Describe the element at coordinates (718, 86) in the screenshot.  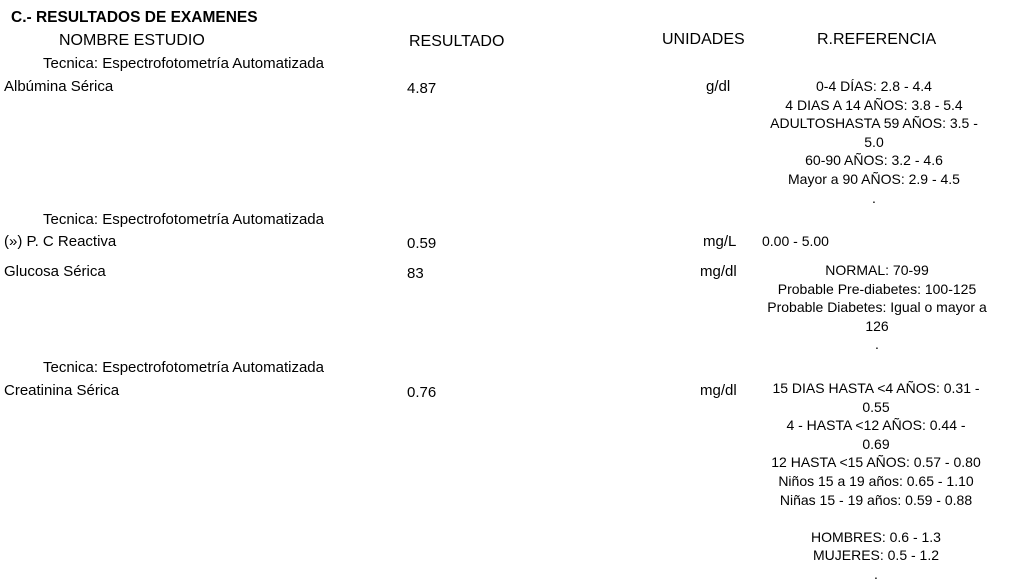
I see `units-value: g/dl` at that location.